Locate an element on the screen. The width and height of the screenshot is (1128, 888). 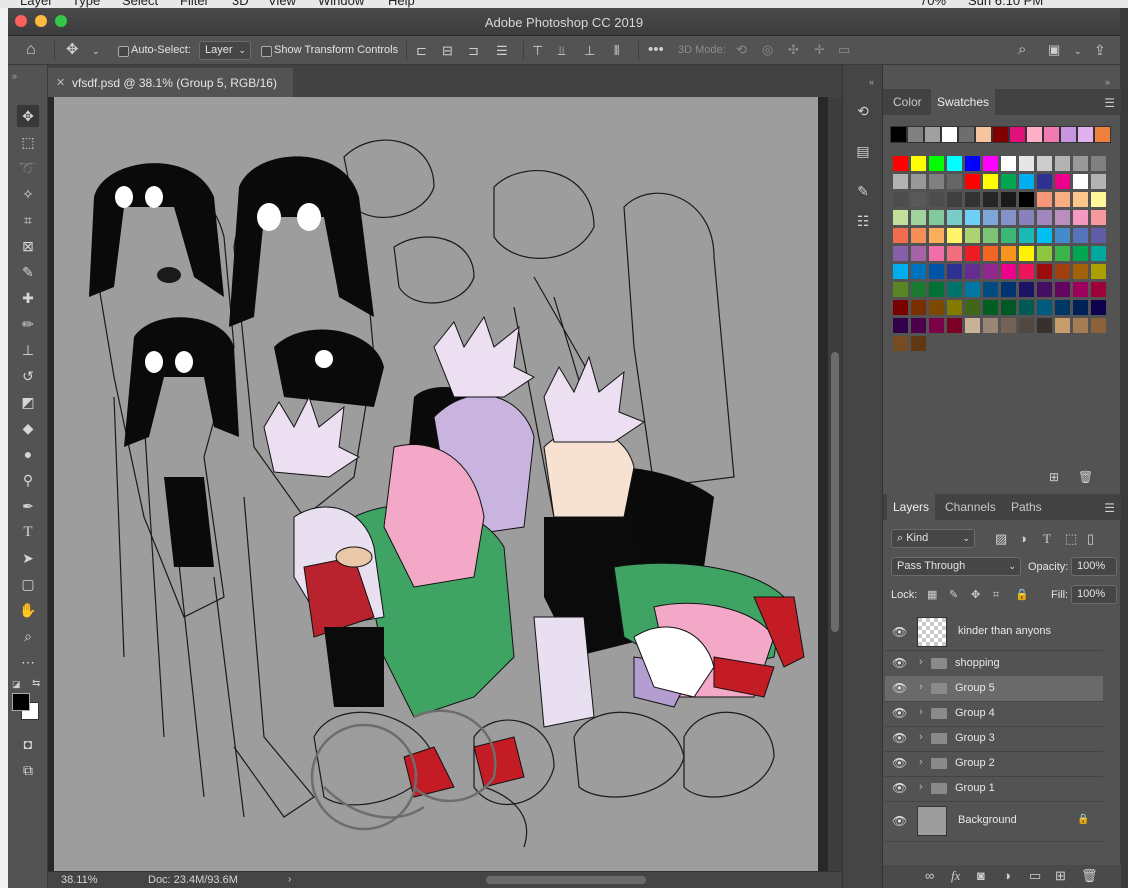
eyedropper-icon: ✎ is located at coordinates (28, 272).